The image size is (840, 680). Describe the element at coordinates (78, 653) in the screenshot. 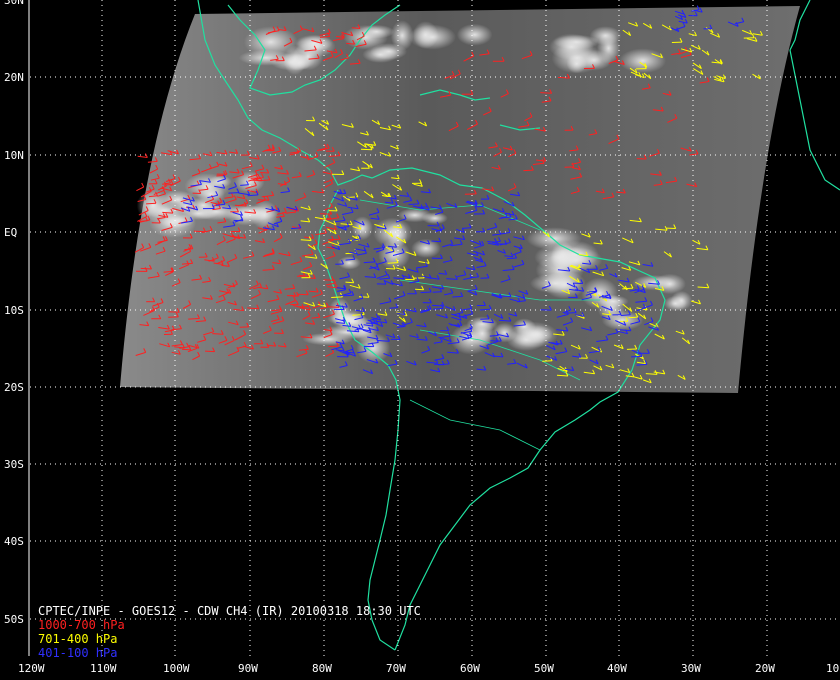

I see `legend-item-high: 401-100 hPa` at that location.